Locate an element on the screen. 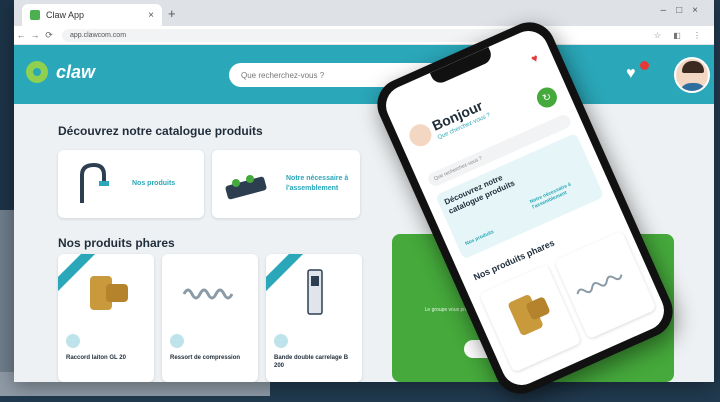  new-tab-icon: + is located at coordinates (172, 13).